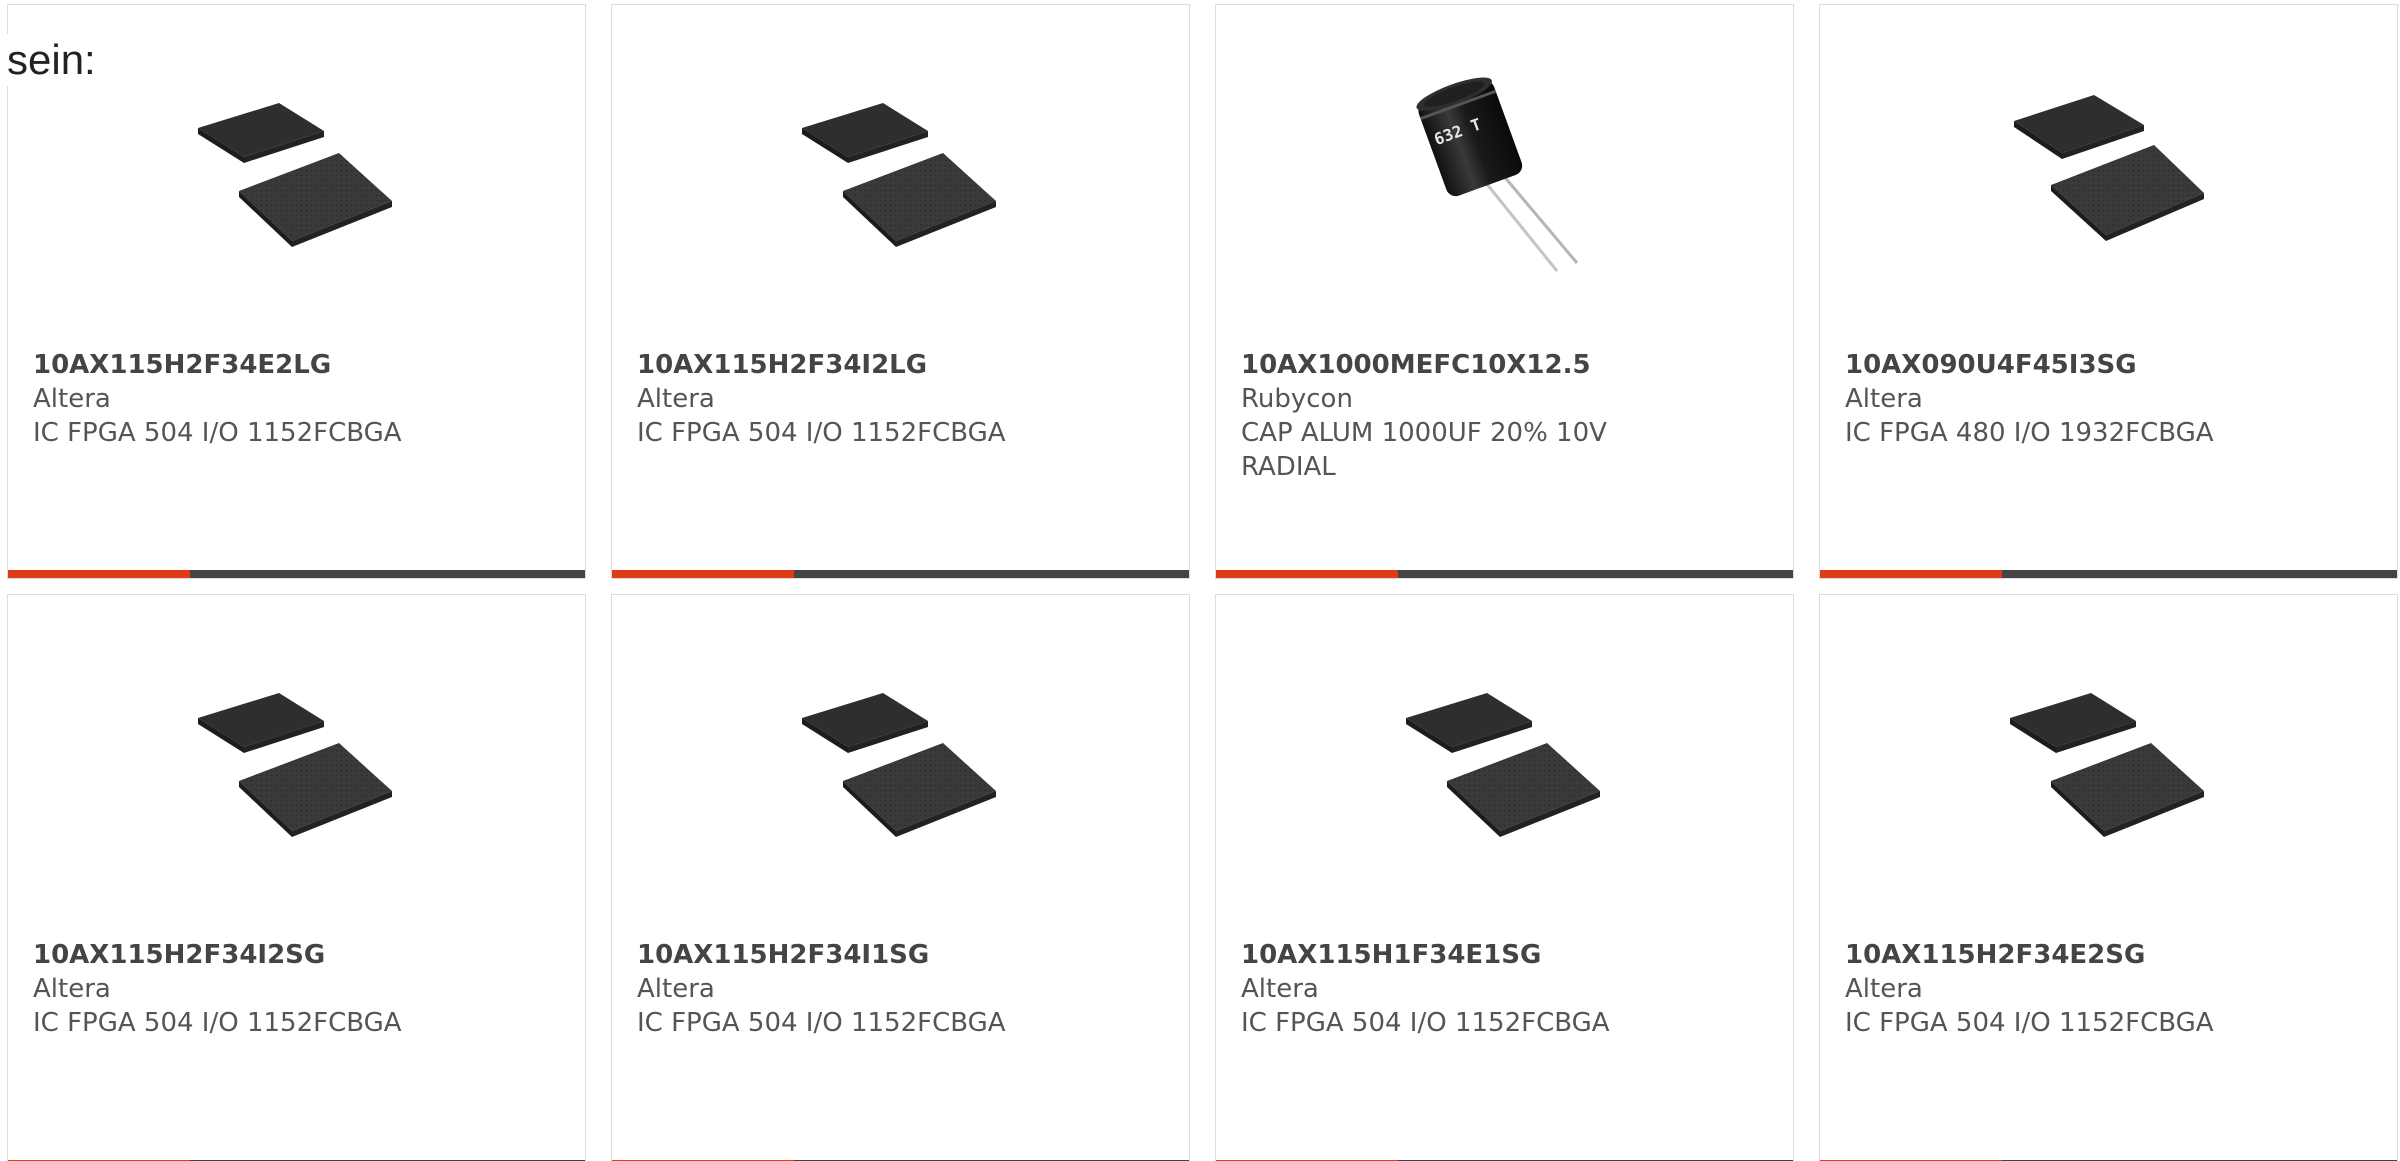  Describe the element at coordinates (2105, 955) in the screenshot. I see `part-number-link: 10AX115H2F34E2SG` at that location.